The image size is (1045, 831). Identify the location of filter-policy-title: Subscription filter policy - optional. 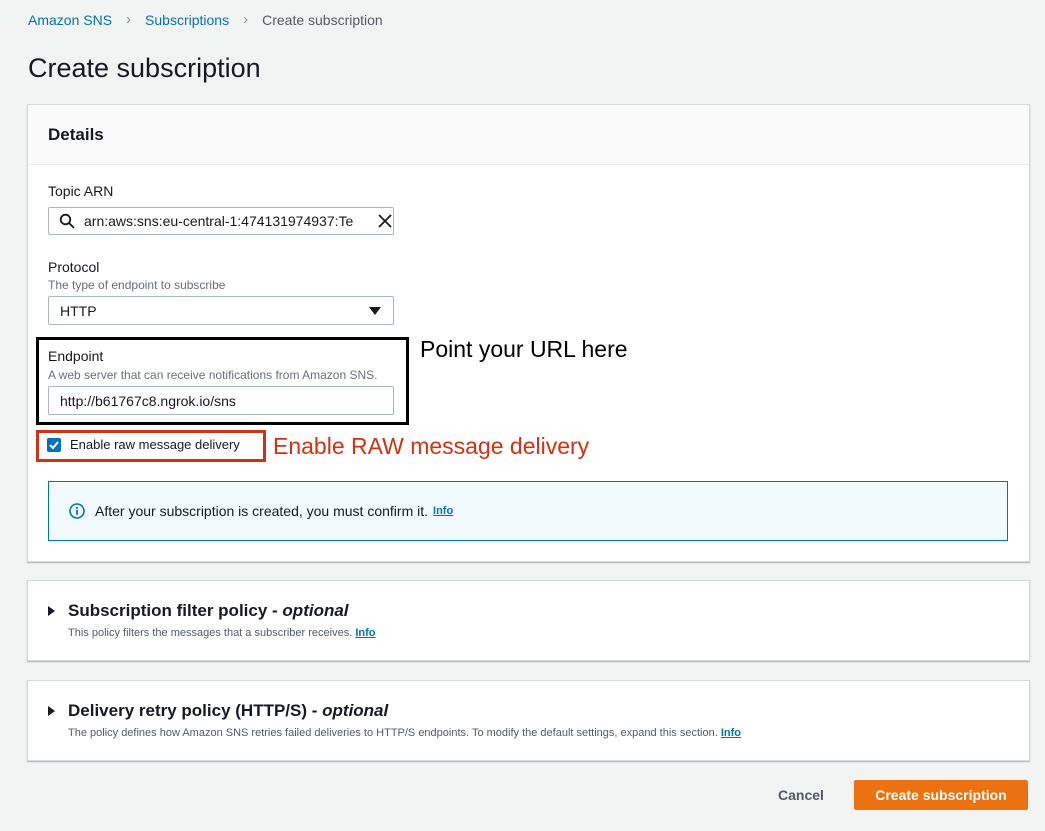
(208, 610).